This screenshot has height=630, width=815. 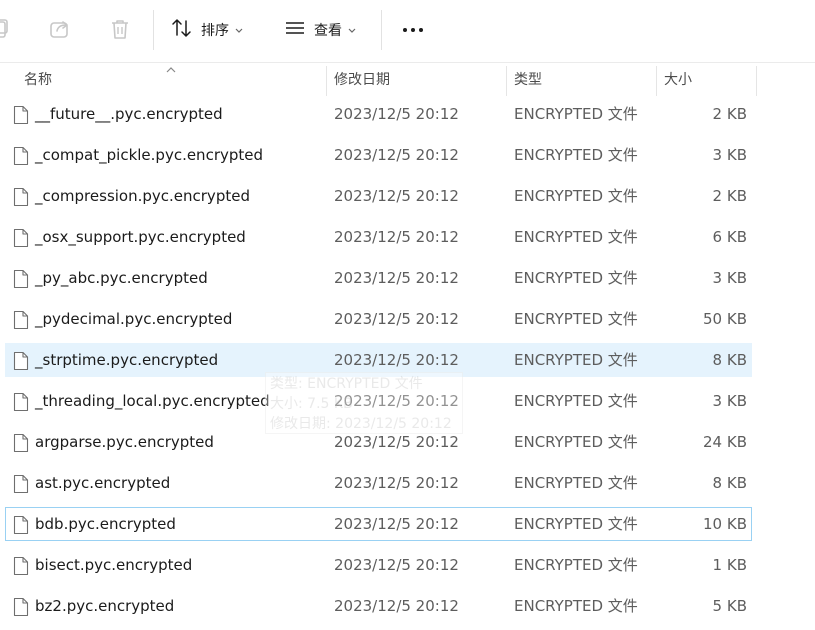 I want to click on file-name: bz2.pyc.encrypted, so click(x=105, y=606).